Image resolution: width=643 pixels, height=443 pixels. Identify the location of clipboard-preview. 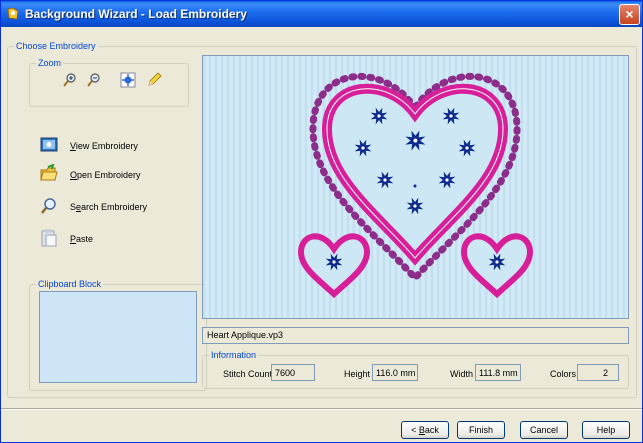
(118, 337).